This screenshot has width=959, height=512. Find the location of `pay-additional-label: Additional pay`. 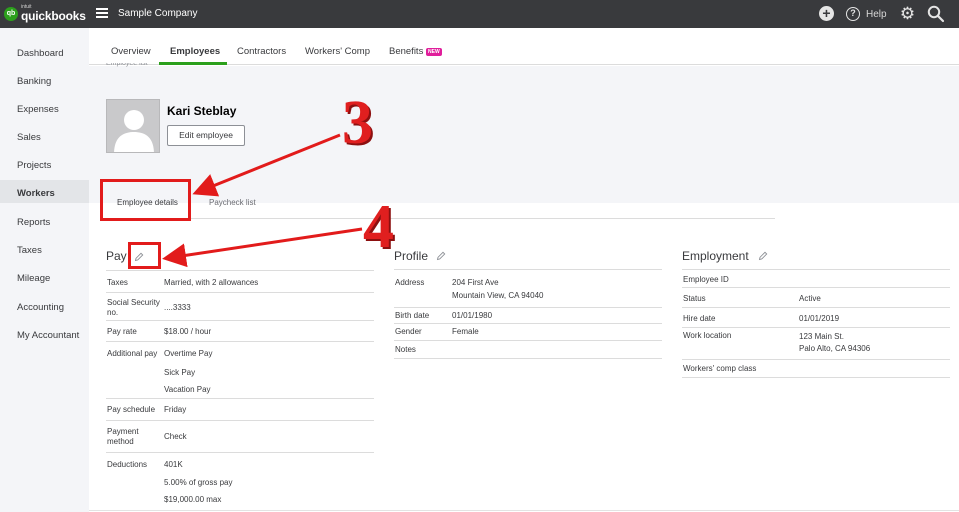

pay-additional-label: Additional pay is located at coordinates (132, 353).